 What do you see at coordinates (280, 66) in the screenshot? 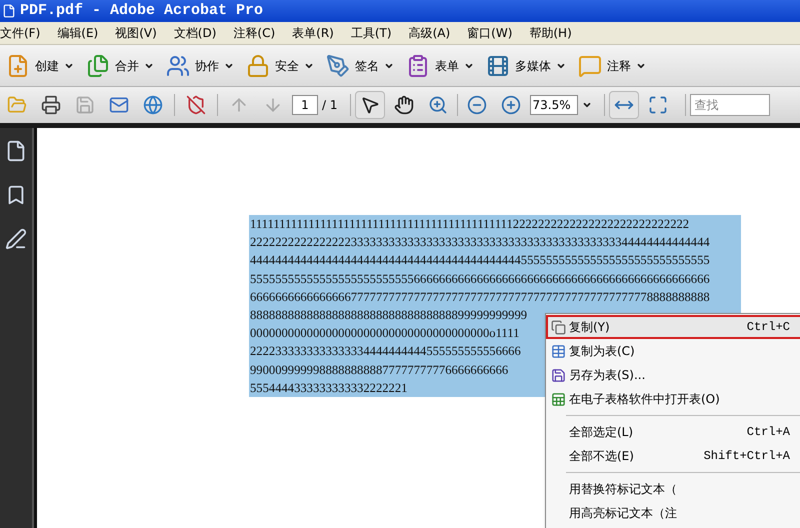
I see `task-button: 安全` at bounding box center [280, 66].